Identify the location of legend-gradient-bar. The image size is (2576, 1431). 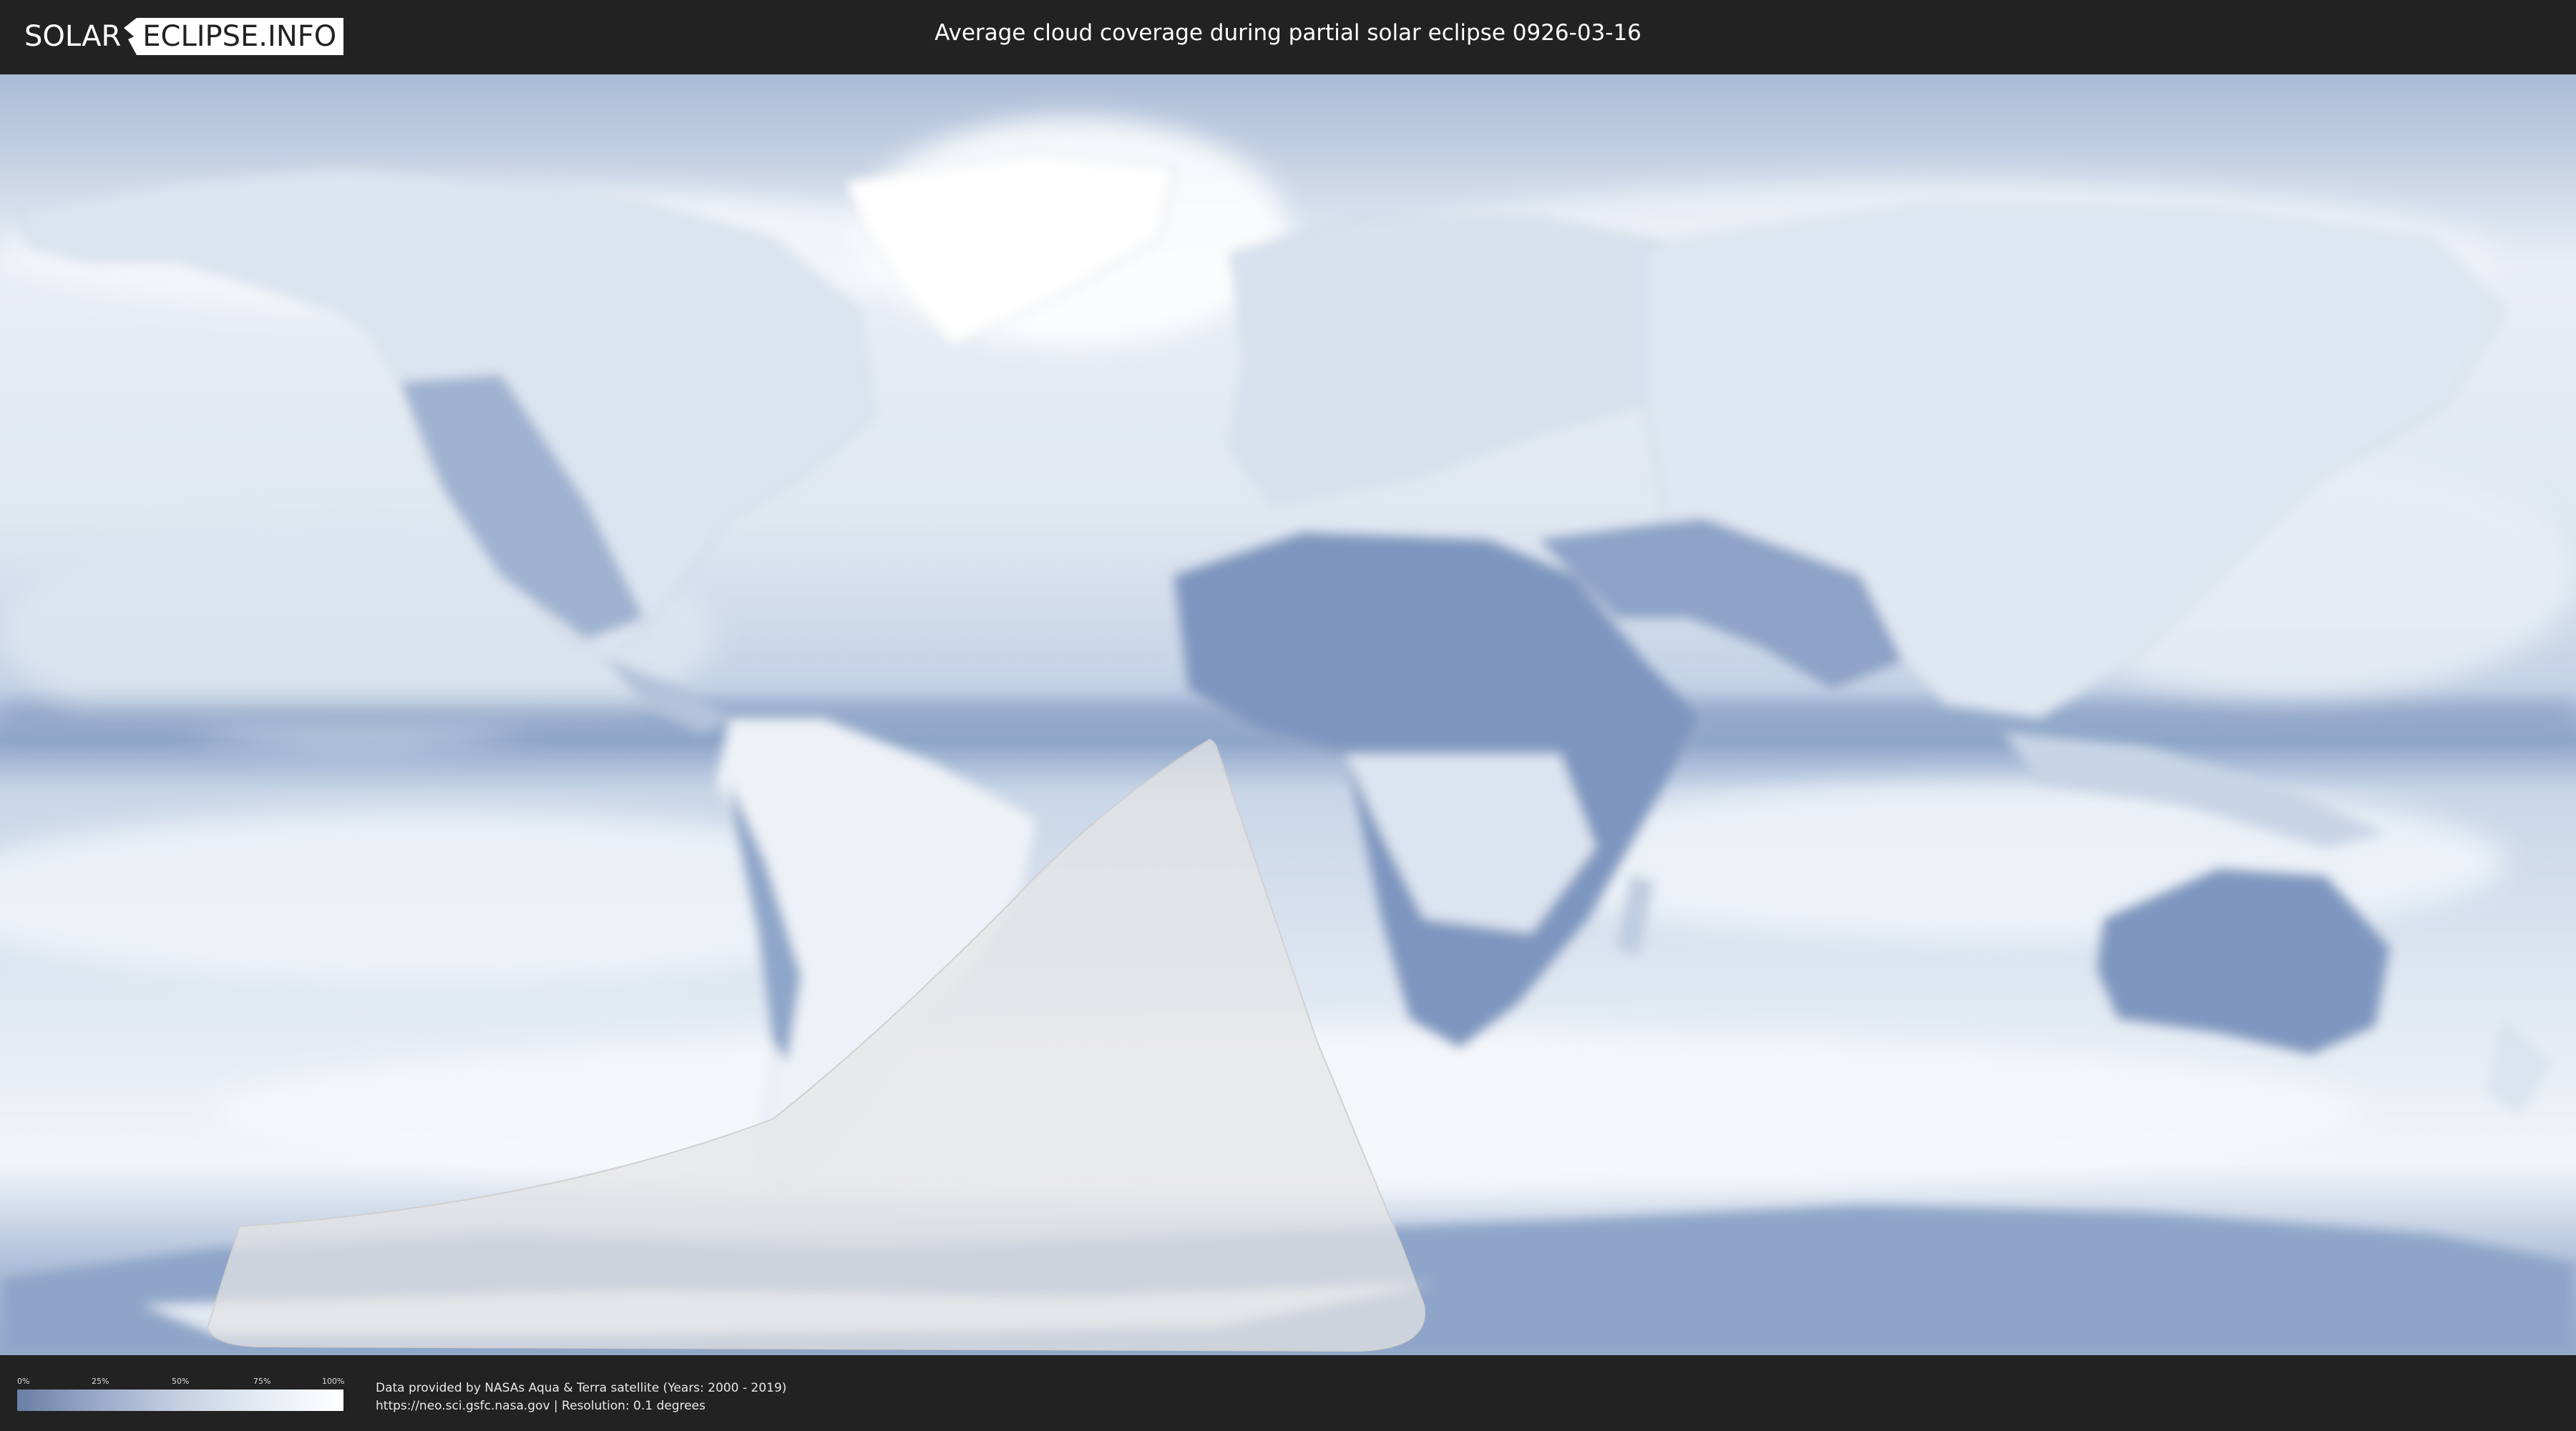
(180, 1400).